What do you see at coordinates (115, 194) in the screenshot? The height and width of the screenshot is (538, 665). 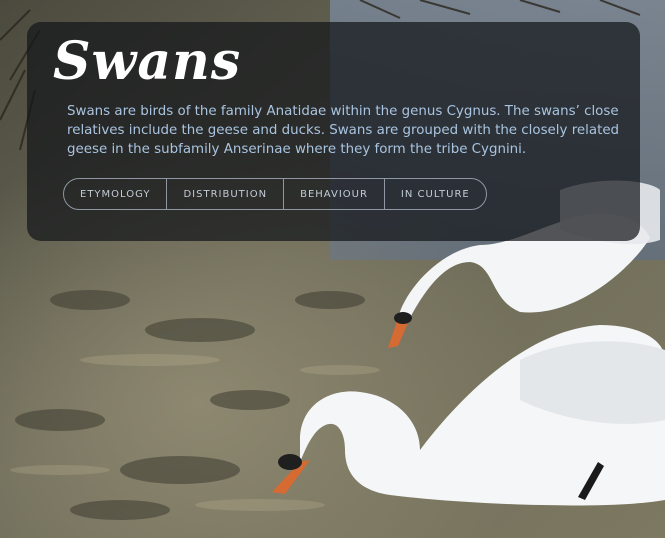 I see `tab-etymology: ETYMOLOGY` at bounding box center [115, 194].